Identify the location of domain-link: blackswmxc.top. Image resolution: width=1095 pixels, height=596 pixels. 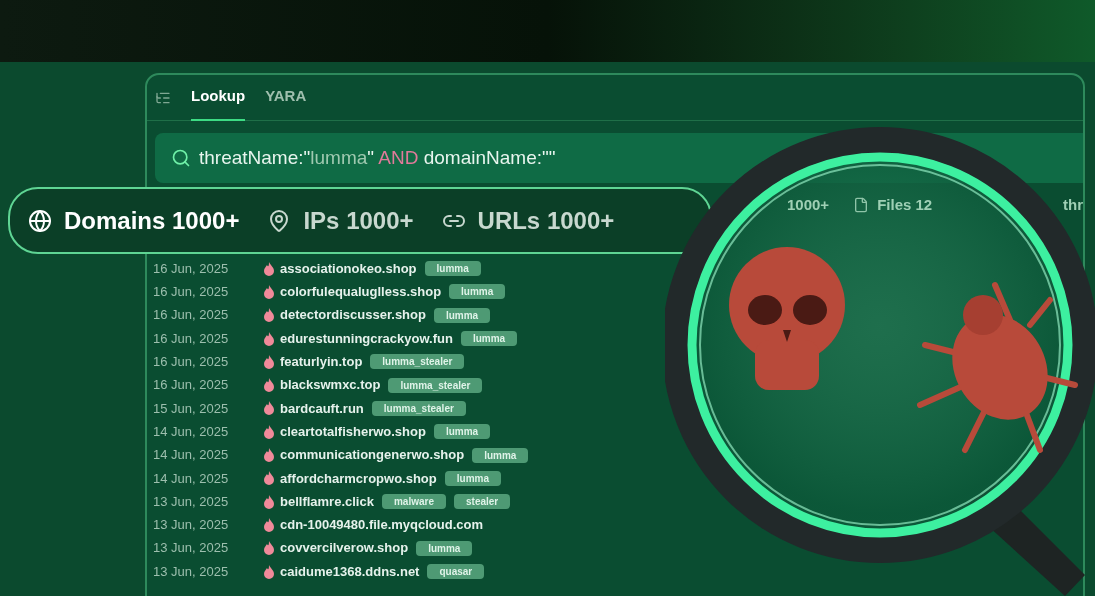
(330, 385).